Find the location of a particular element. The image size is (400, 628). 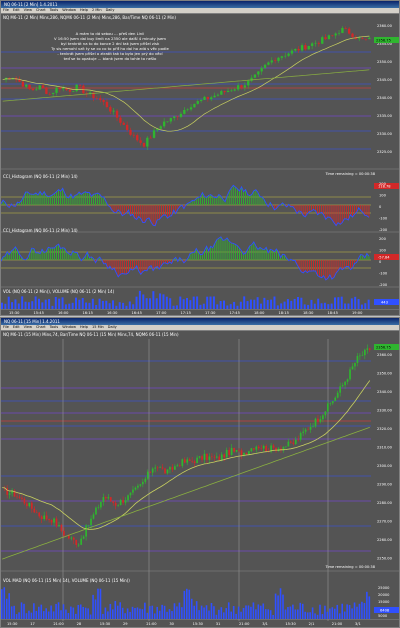

toolbar-item: 2 Min is located at coordinates (97, 10).